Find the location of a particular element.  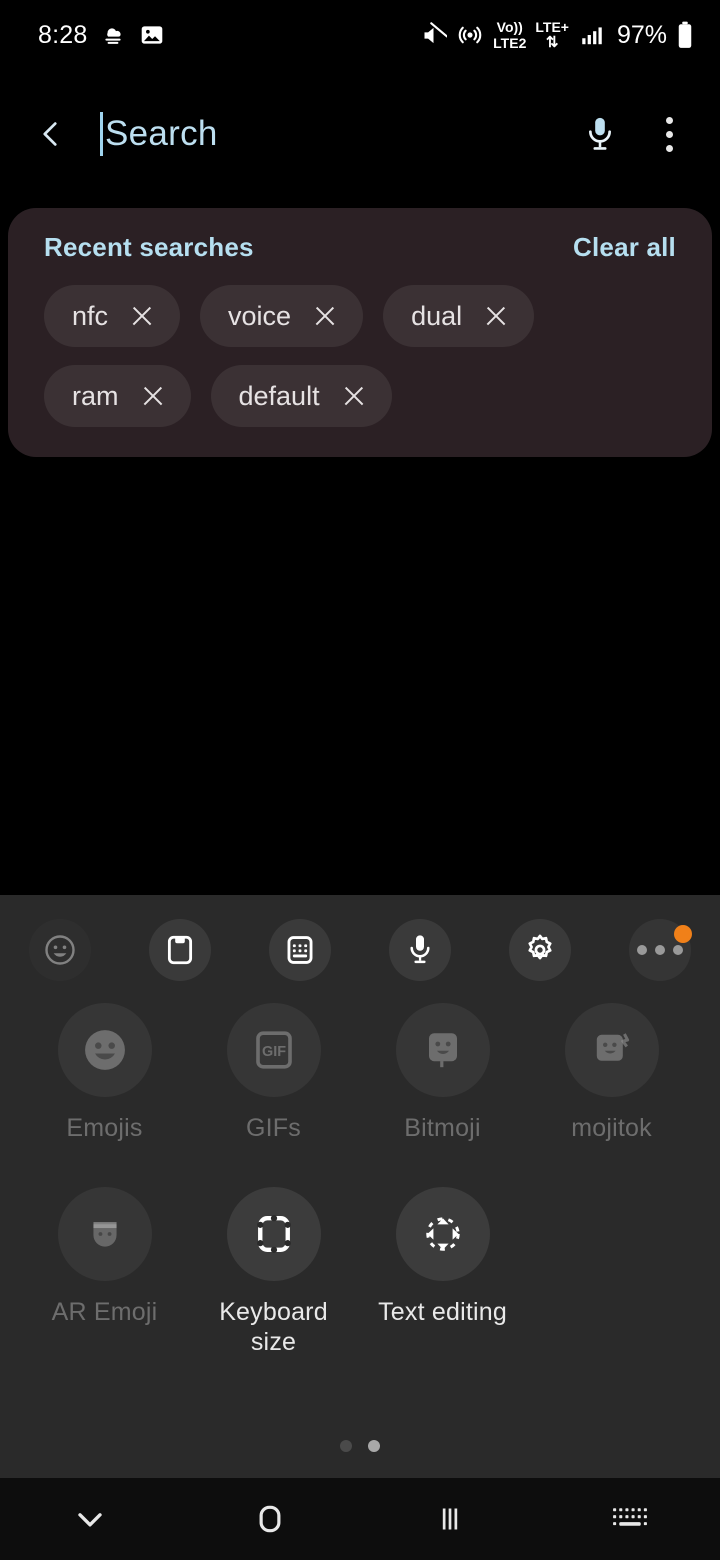

hide-keyboard-icon is located at coordinates (90, 1520).